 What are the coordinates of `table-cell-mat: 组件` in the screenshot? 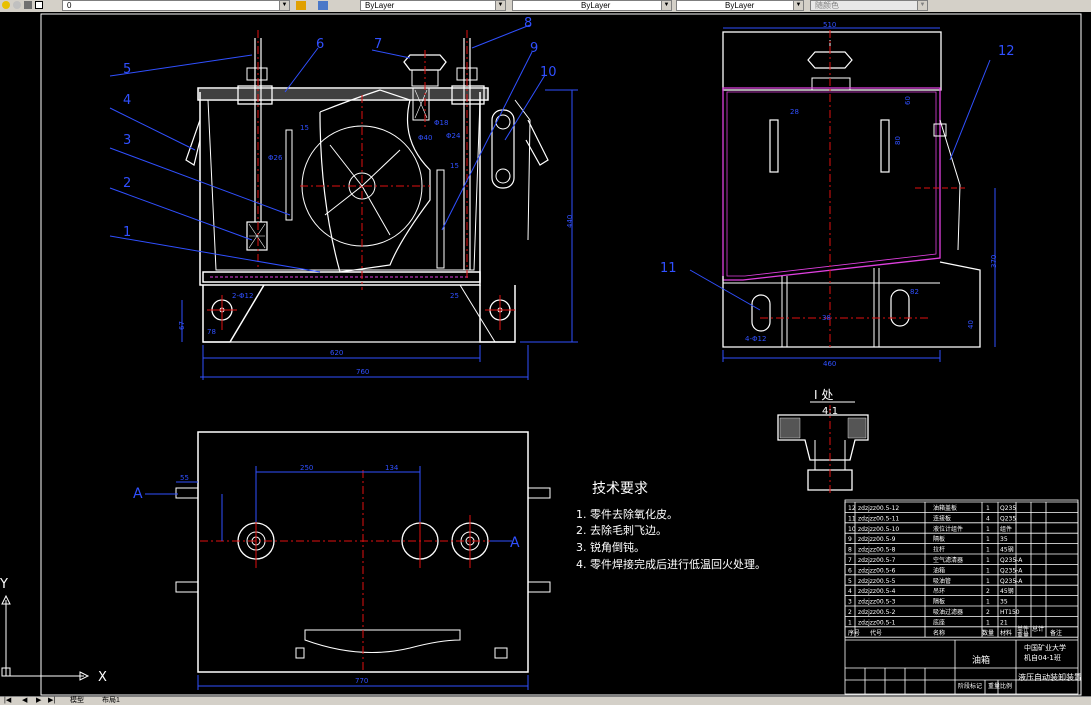 It's located at (1006, 529).